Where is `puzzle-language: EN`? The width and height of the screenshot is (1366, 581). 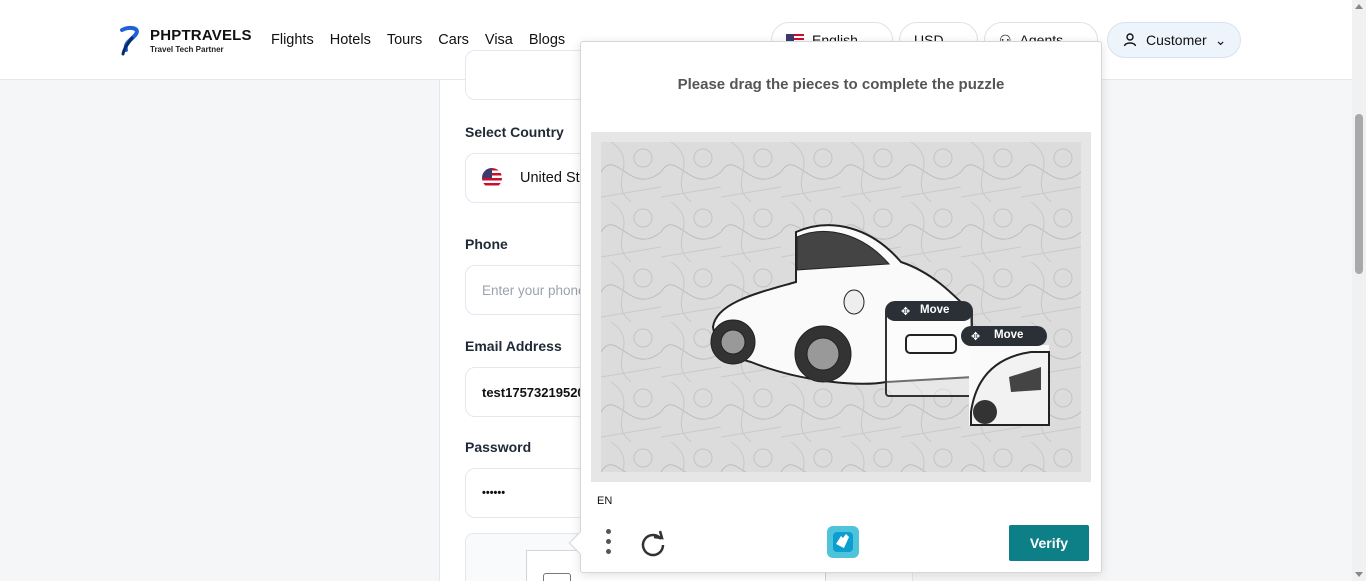
puzzle-language: EN is located at coordinates (604, 501).